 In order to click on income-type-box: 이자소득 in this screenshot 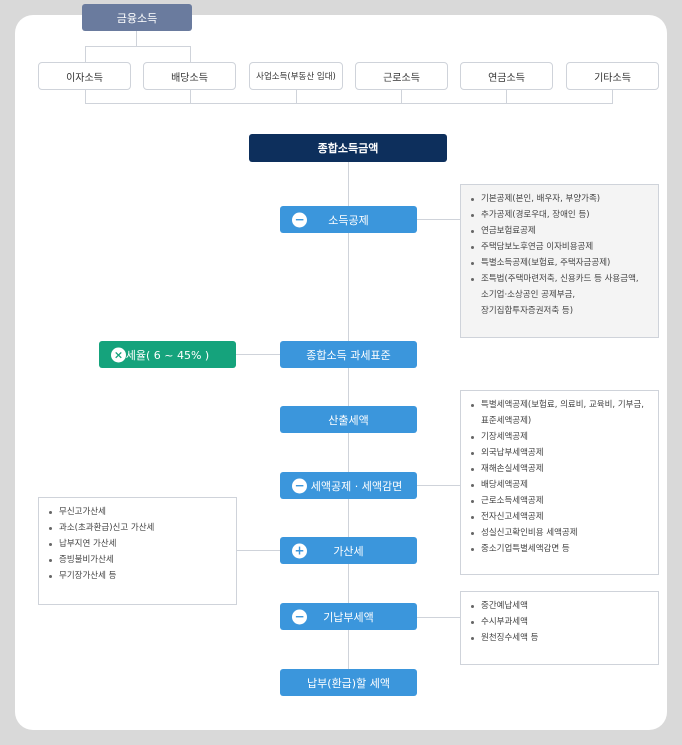, I will do `click(84, 76)`.